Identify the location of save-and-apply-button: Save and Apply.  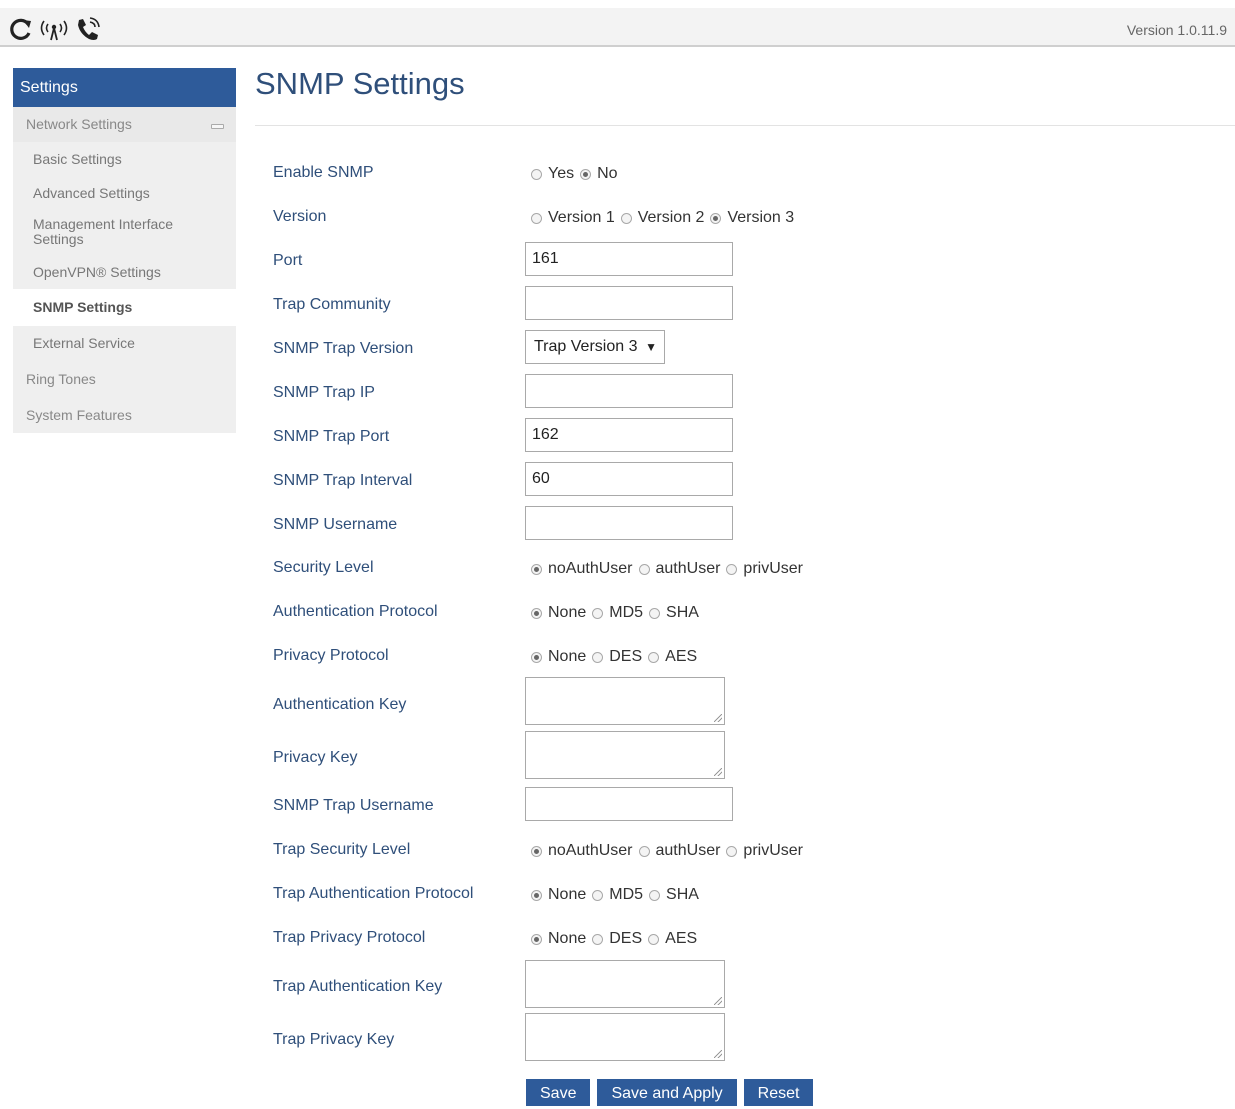
(667, 1092).